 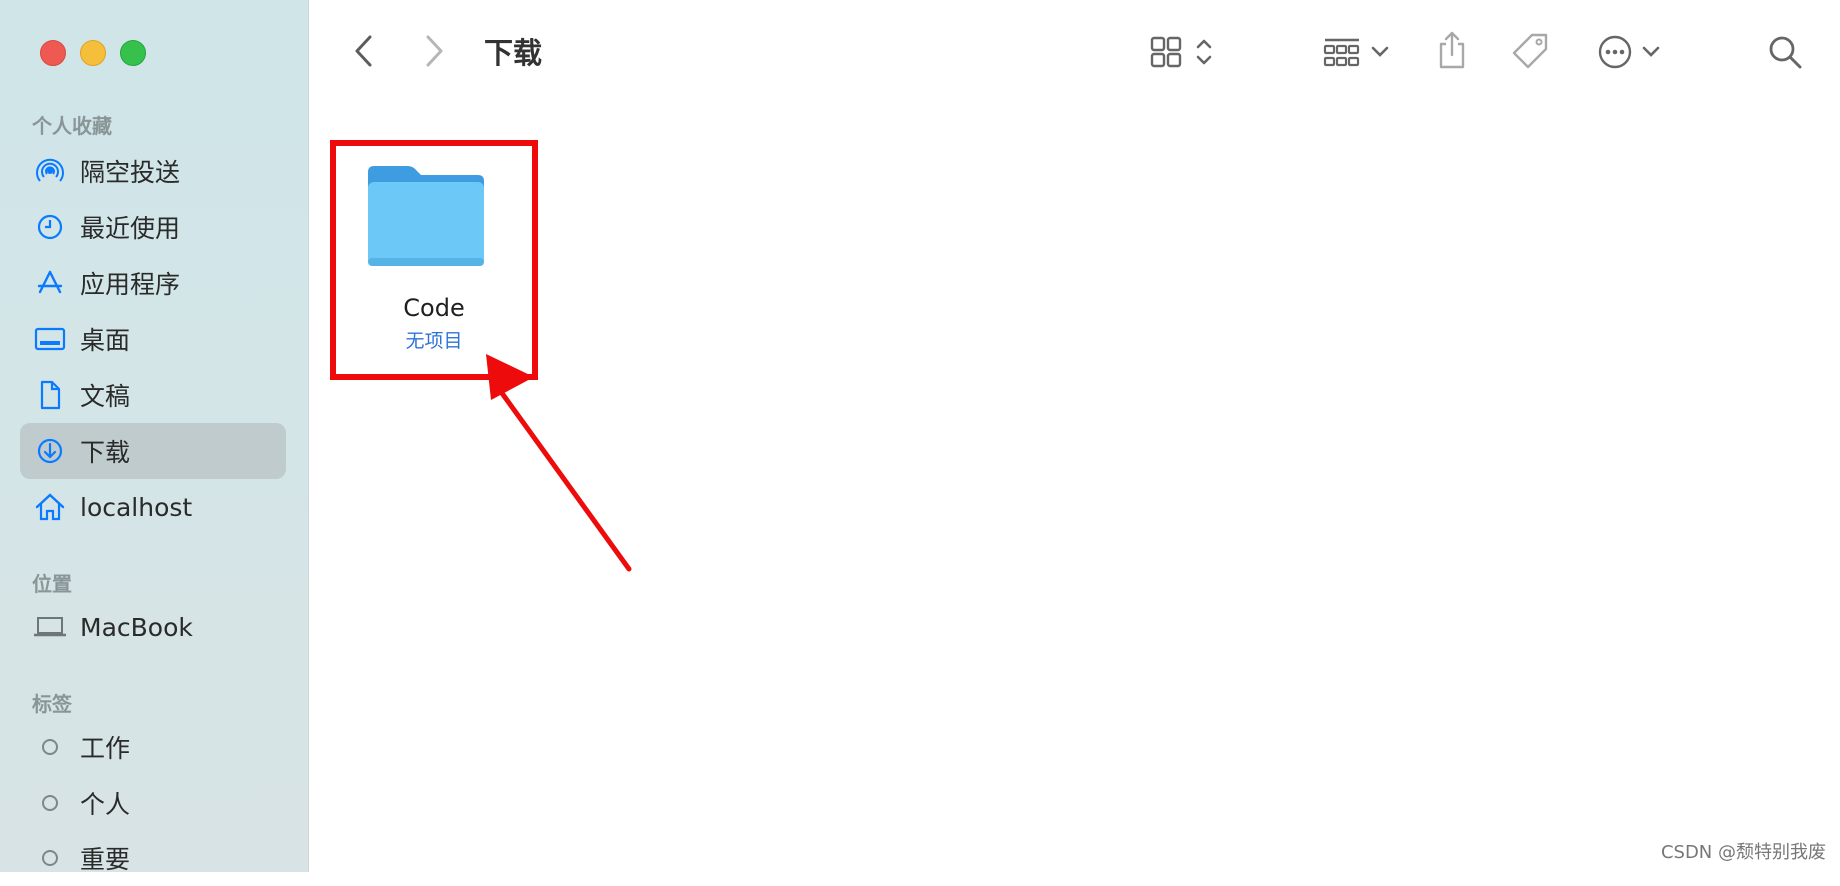 I want to click on tag-icon, so click(x=1530, y=51).